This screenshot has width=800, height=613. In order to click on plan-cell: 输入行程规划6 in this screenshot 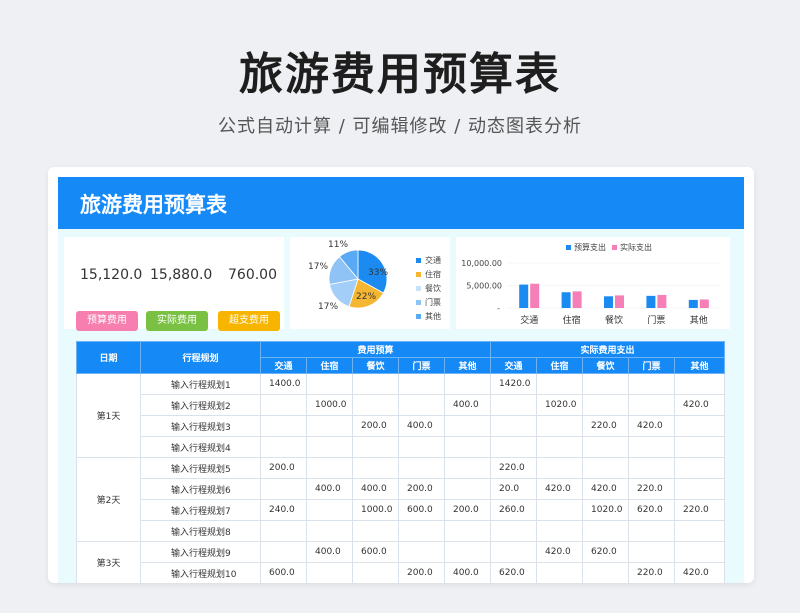, I will do `click(200, 489)`.